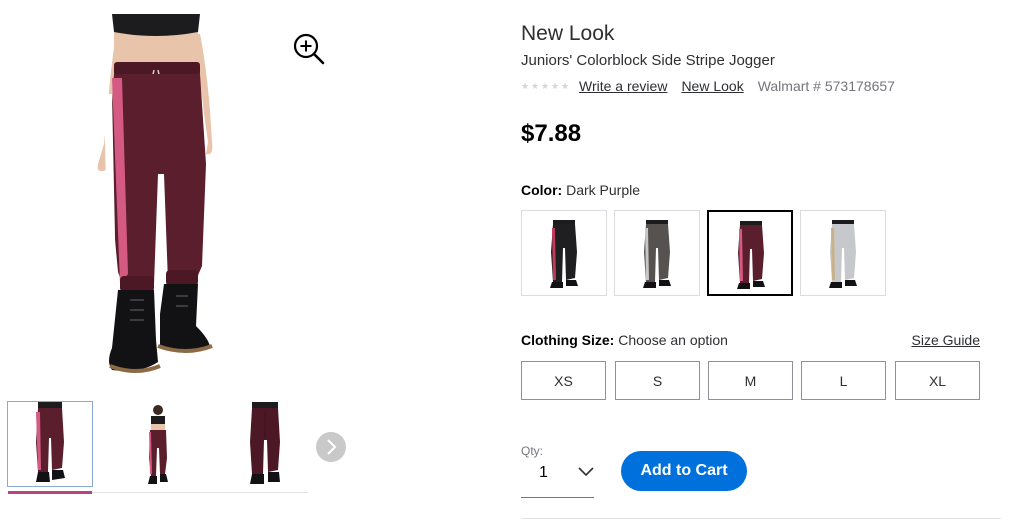  Describe the element at coordinates (160, 197) in the screenshot. I see `main-product-image` at that location.